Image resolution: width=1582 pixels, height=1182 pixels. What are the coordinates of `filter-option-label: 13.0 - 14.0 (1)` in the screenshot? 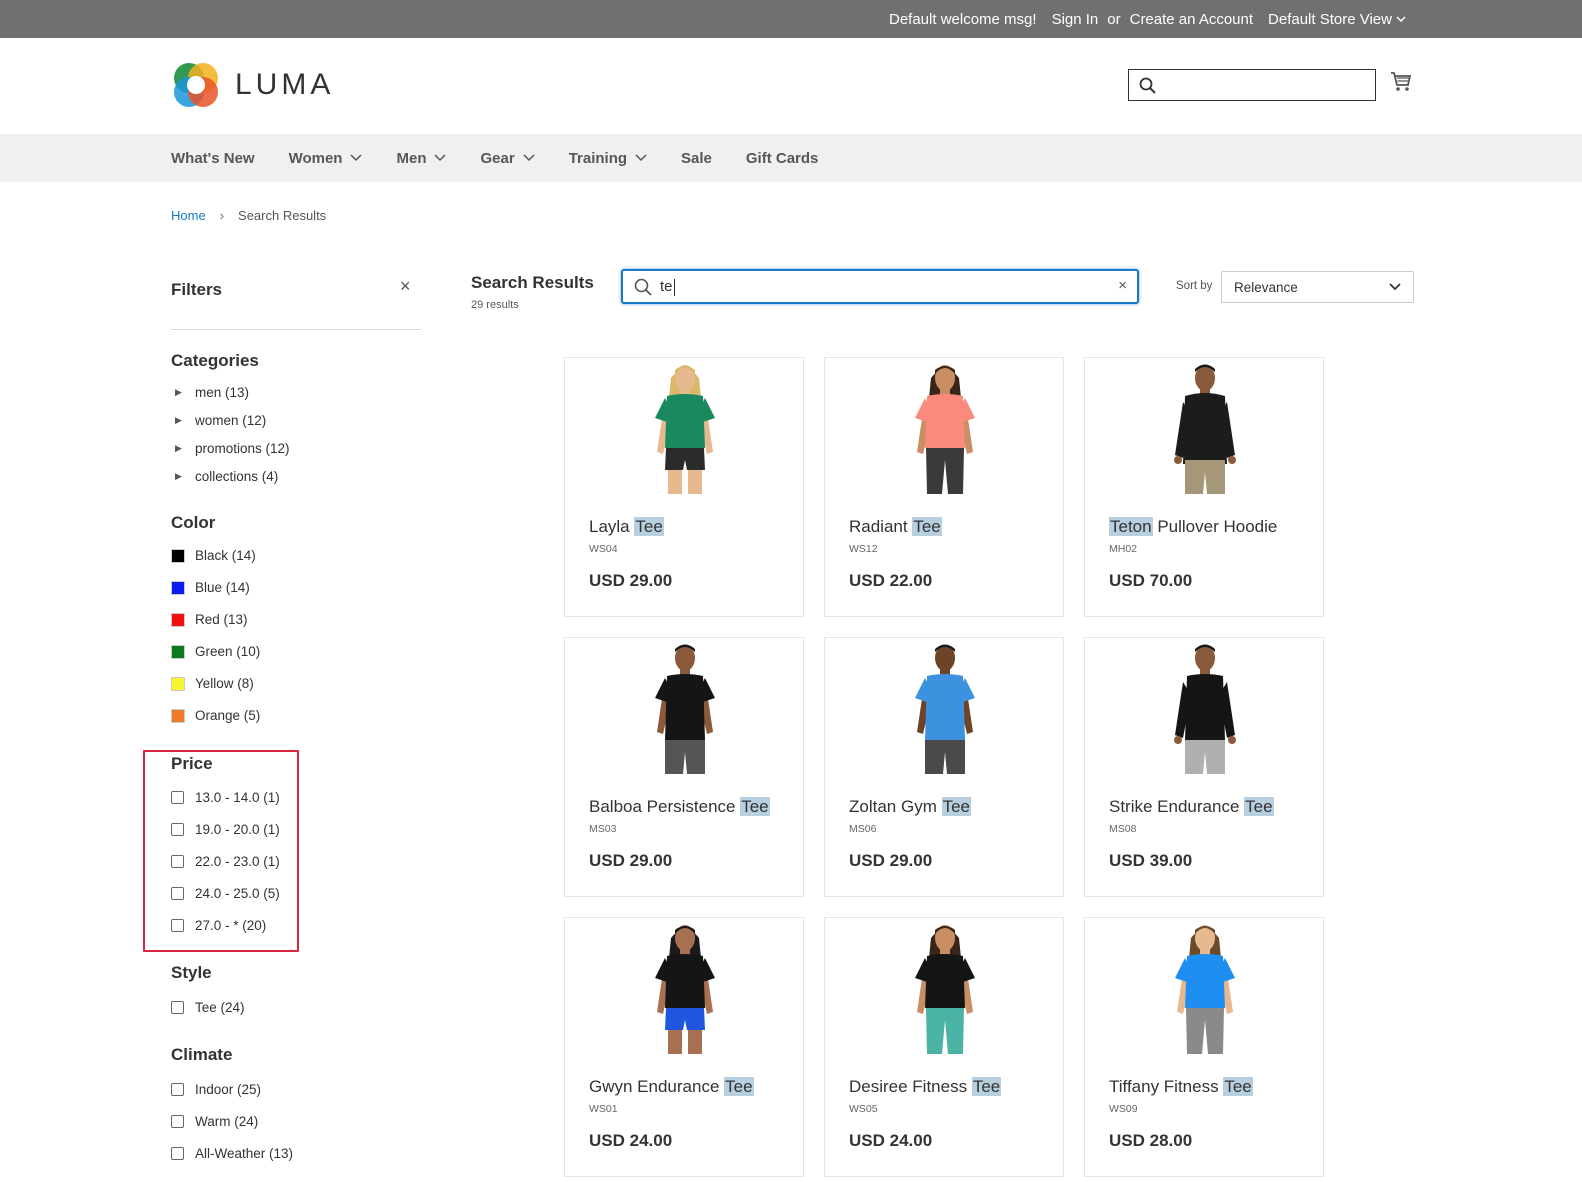 It's located at (237, 797).